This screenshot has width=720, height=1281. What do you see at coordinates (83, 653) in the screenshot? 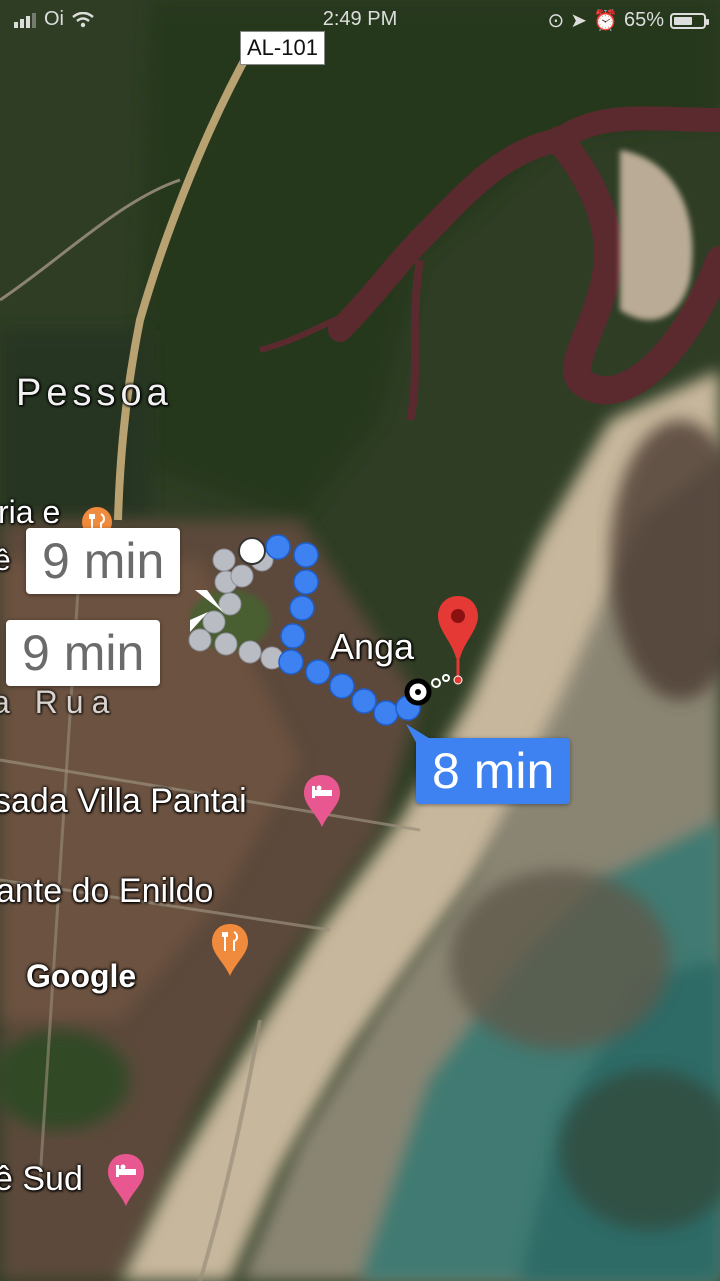
I see `route-time-alt-2: 9 min` at bounding box center [83, 653].